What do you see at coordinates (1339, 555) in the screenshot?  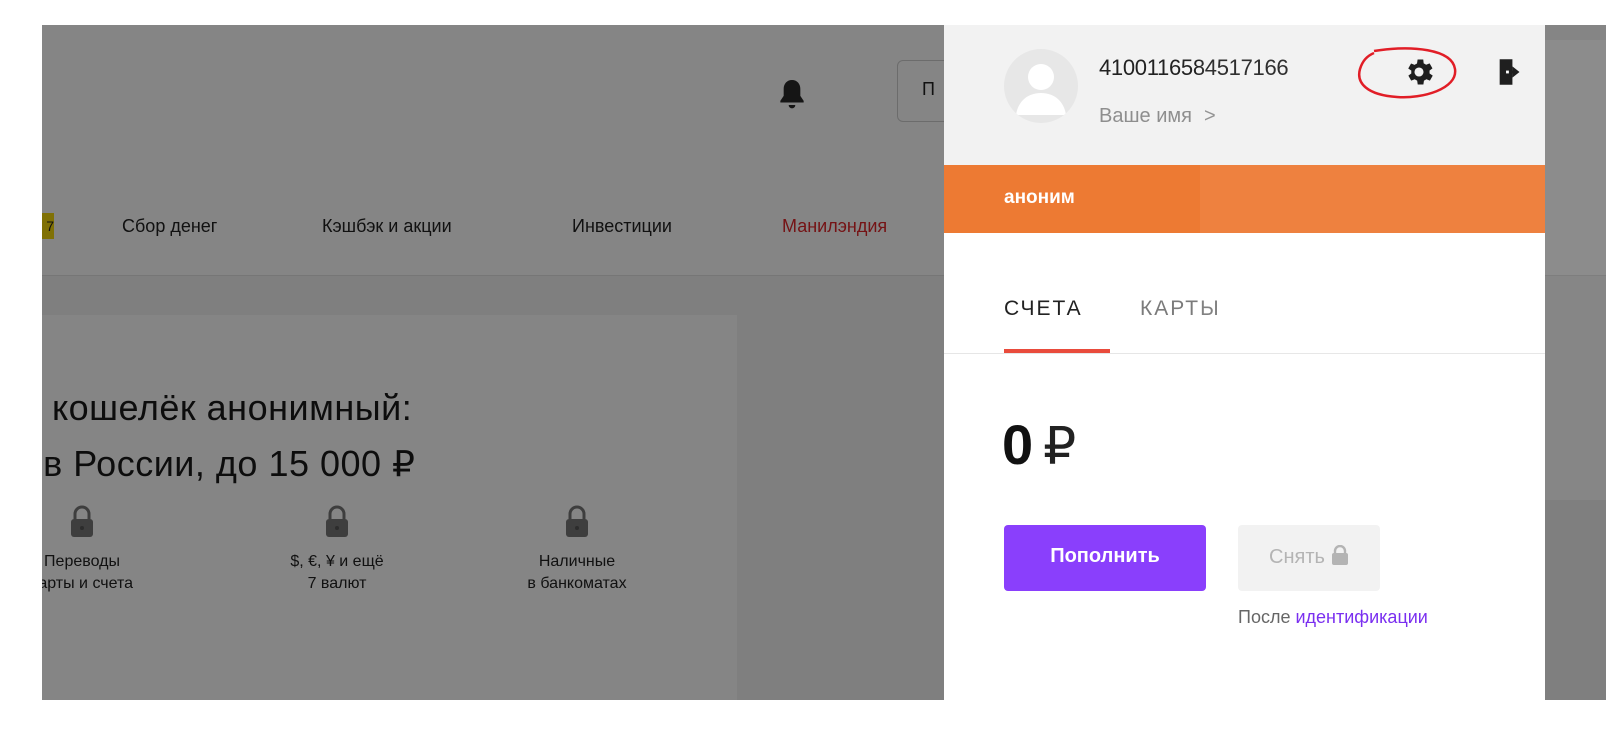 I see `lock-icon` at bounding box center [1339, 555].